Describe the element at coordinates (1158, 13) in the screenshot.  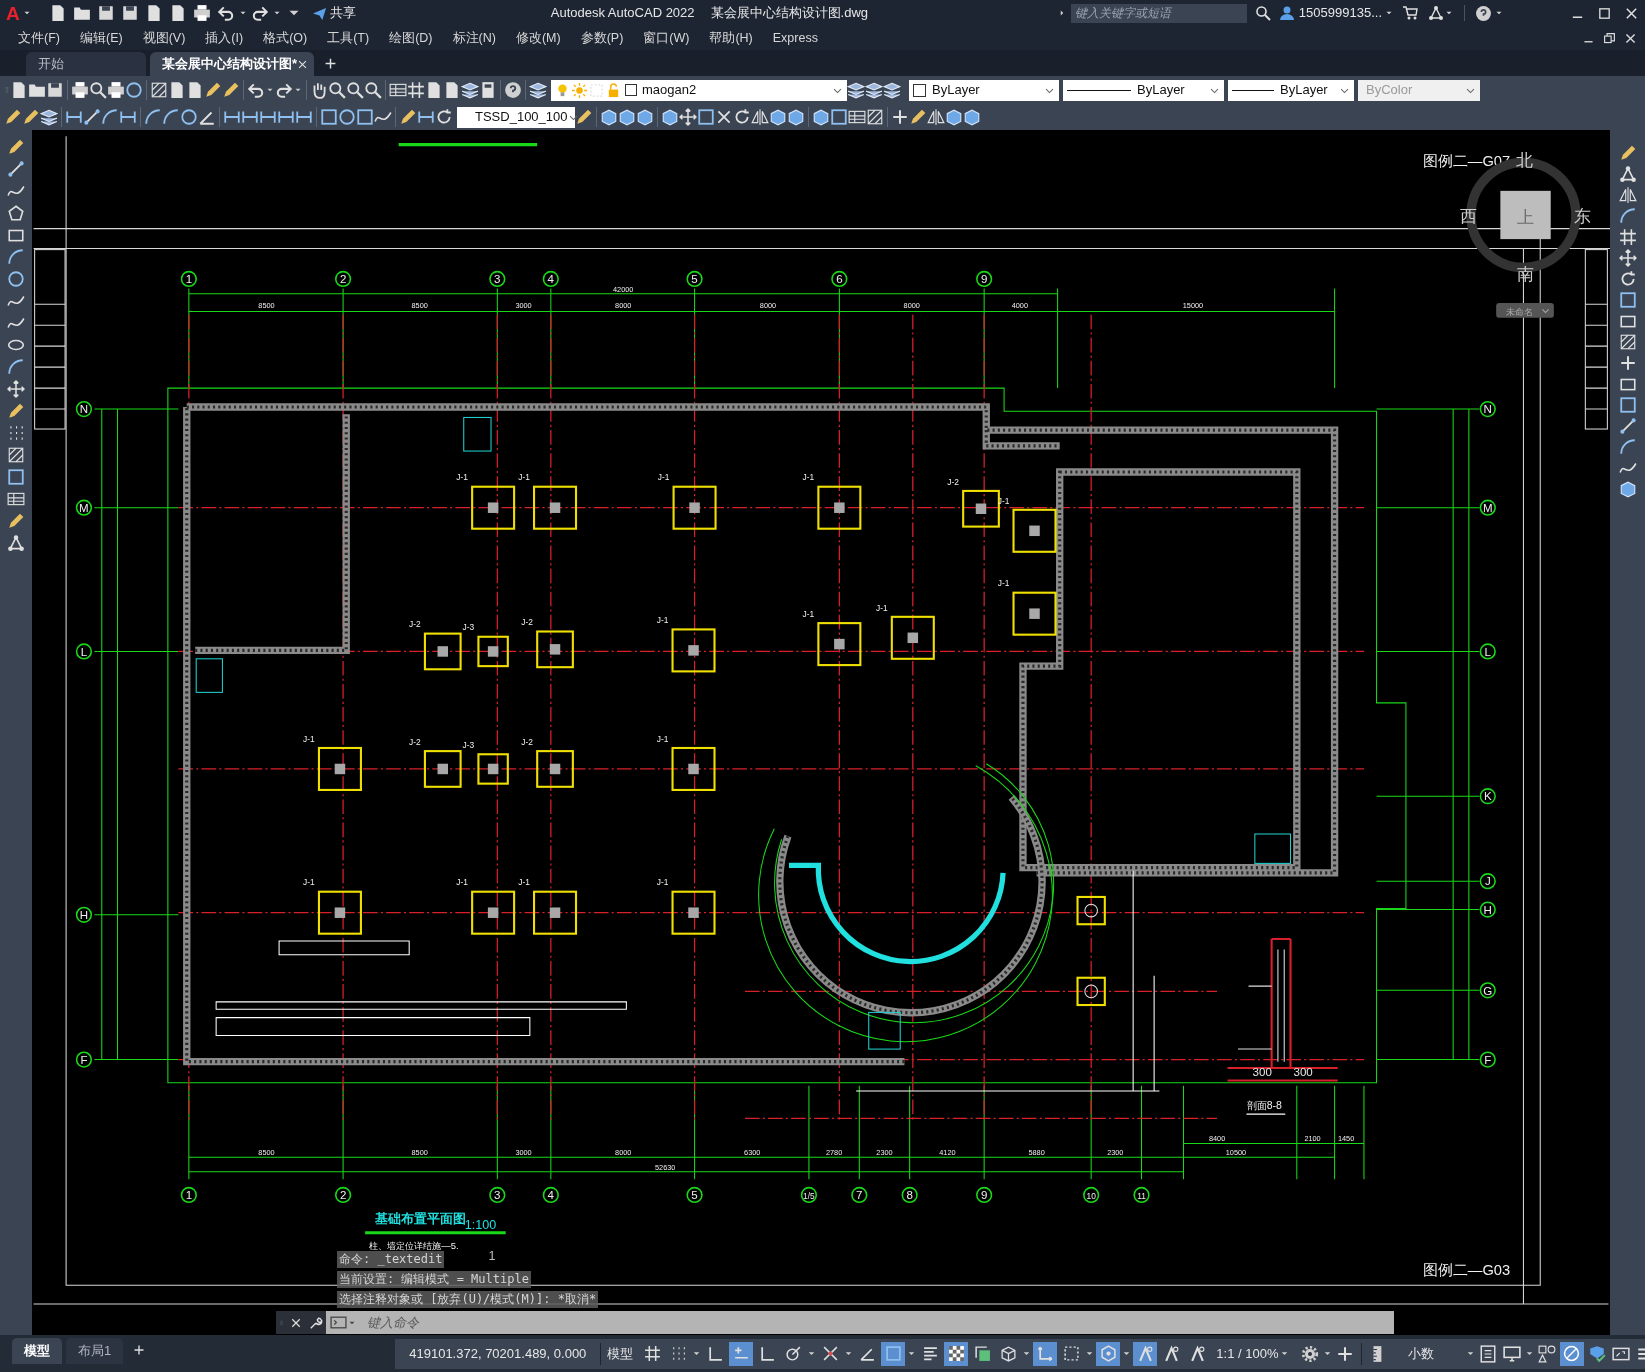
I see `search-field: 键入关键字或短语` at that location.